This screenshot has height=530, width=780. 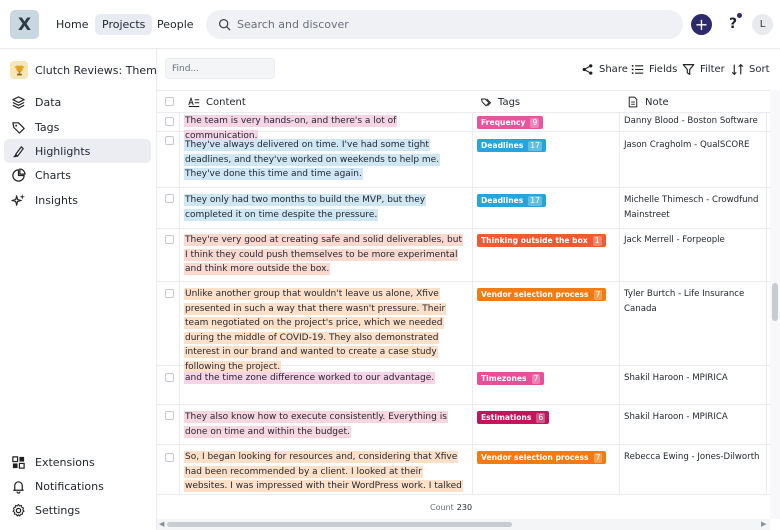 What do you see at coordinates (217, 102) in the screenshot?
I see `column-header-content: Content` at bounding box center [217, 102].